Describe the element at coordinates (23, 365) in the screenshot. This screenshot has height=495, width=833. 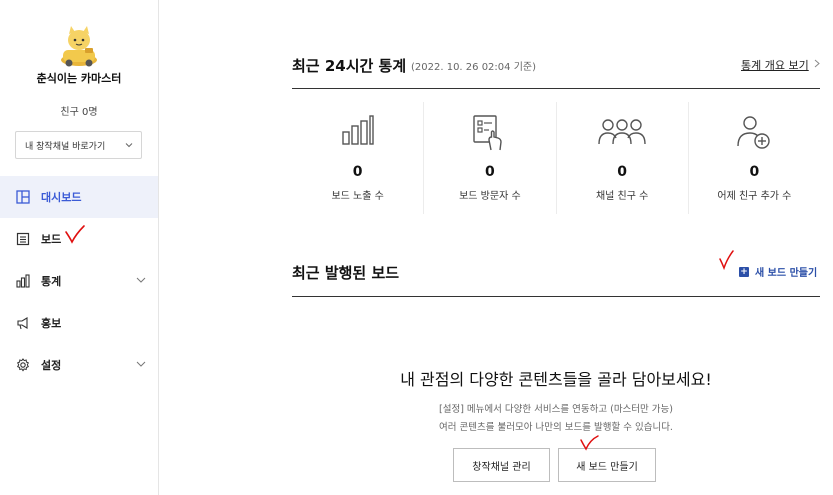
I see `gear-icon` at that location.